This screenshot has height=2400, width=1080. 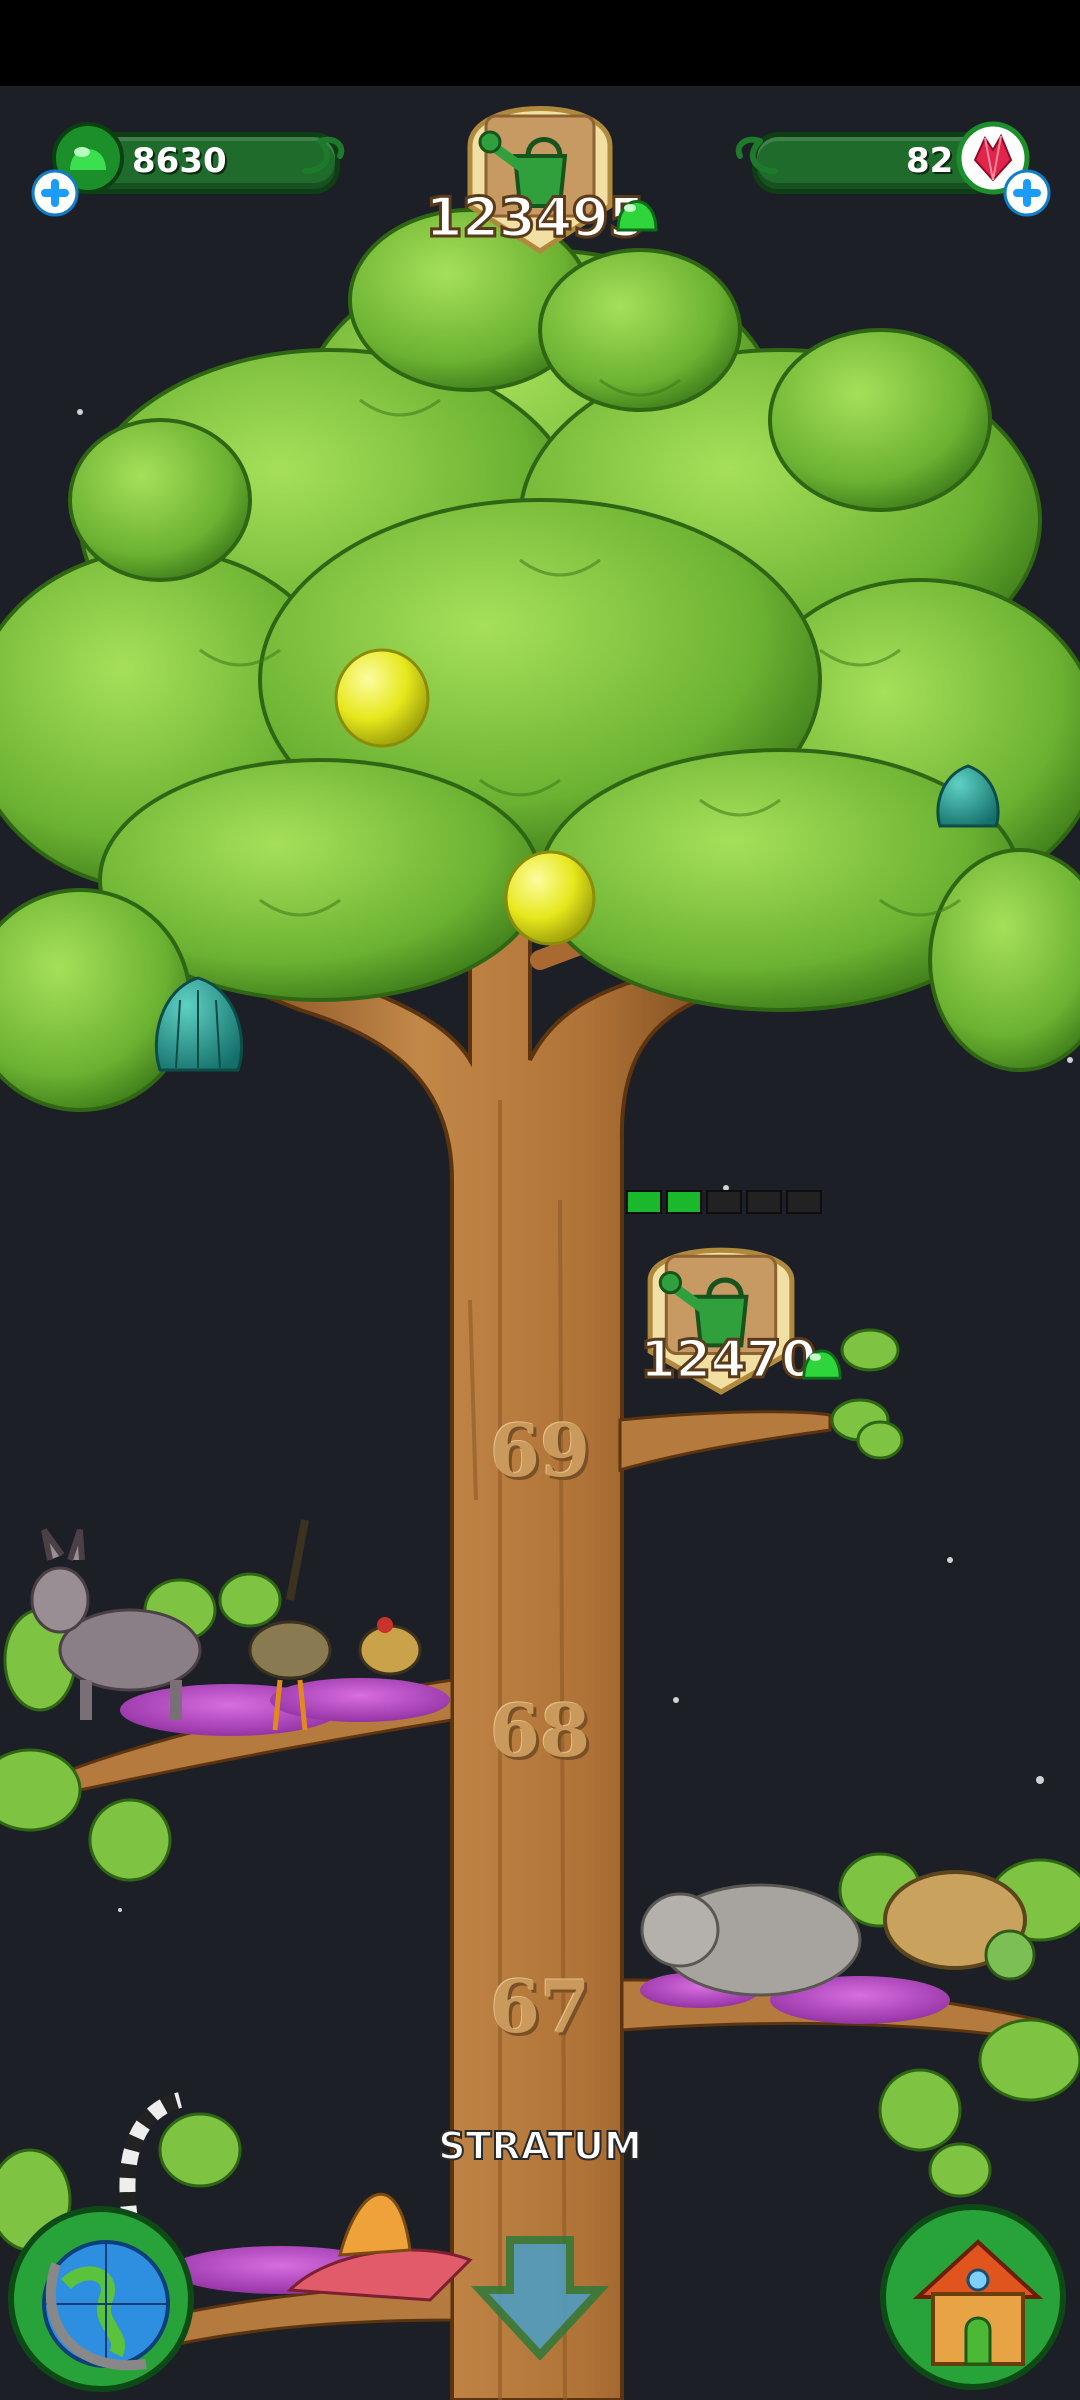 What do you see at coordinates (55, 193) in the screenshot?
I see `add-gems-button` at bounding box center [55, 193].